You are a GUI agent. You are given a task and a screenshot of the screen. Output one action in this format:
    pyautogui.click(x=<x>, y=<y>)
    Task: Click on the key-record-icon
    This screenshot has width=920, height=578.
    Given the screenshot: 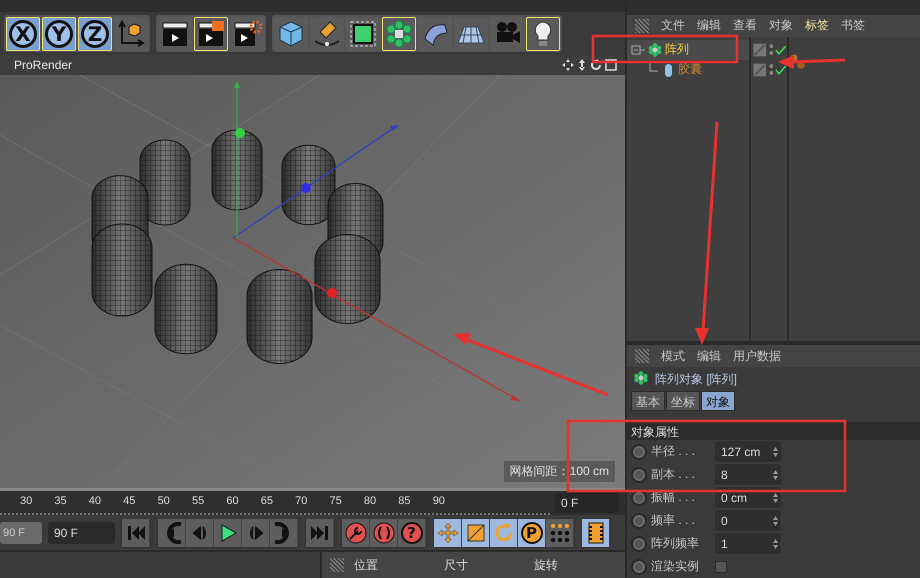 What is the action you would take?
    pyautogui.click(x=356, y=532)
    